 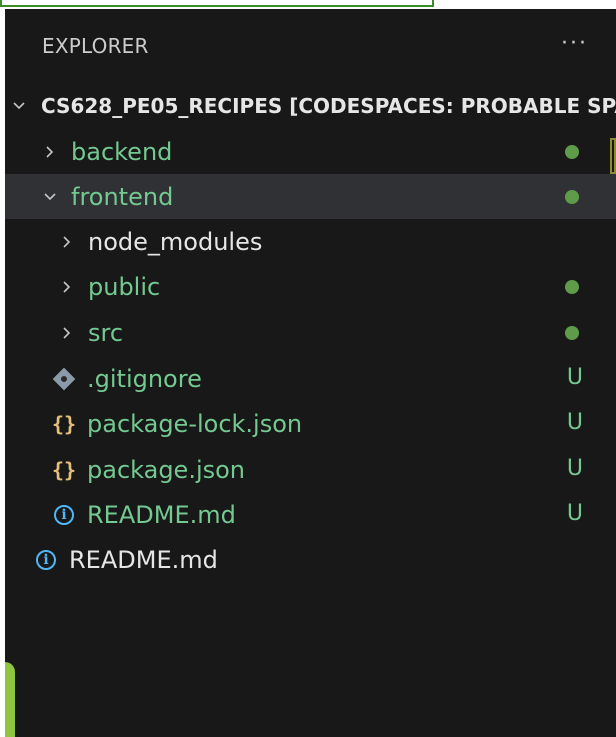 I want to click on left-accent-decoration, so click(x=10, y=699).